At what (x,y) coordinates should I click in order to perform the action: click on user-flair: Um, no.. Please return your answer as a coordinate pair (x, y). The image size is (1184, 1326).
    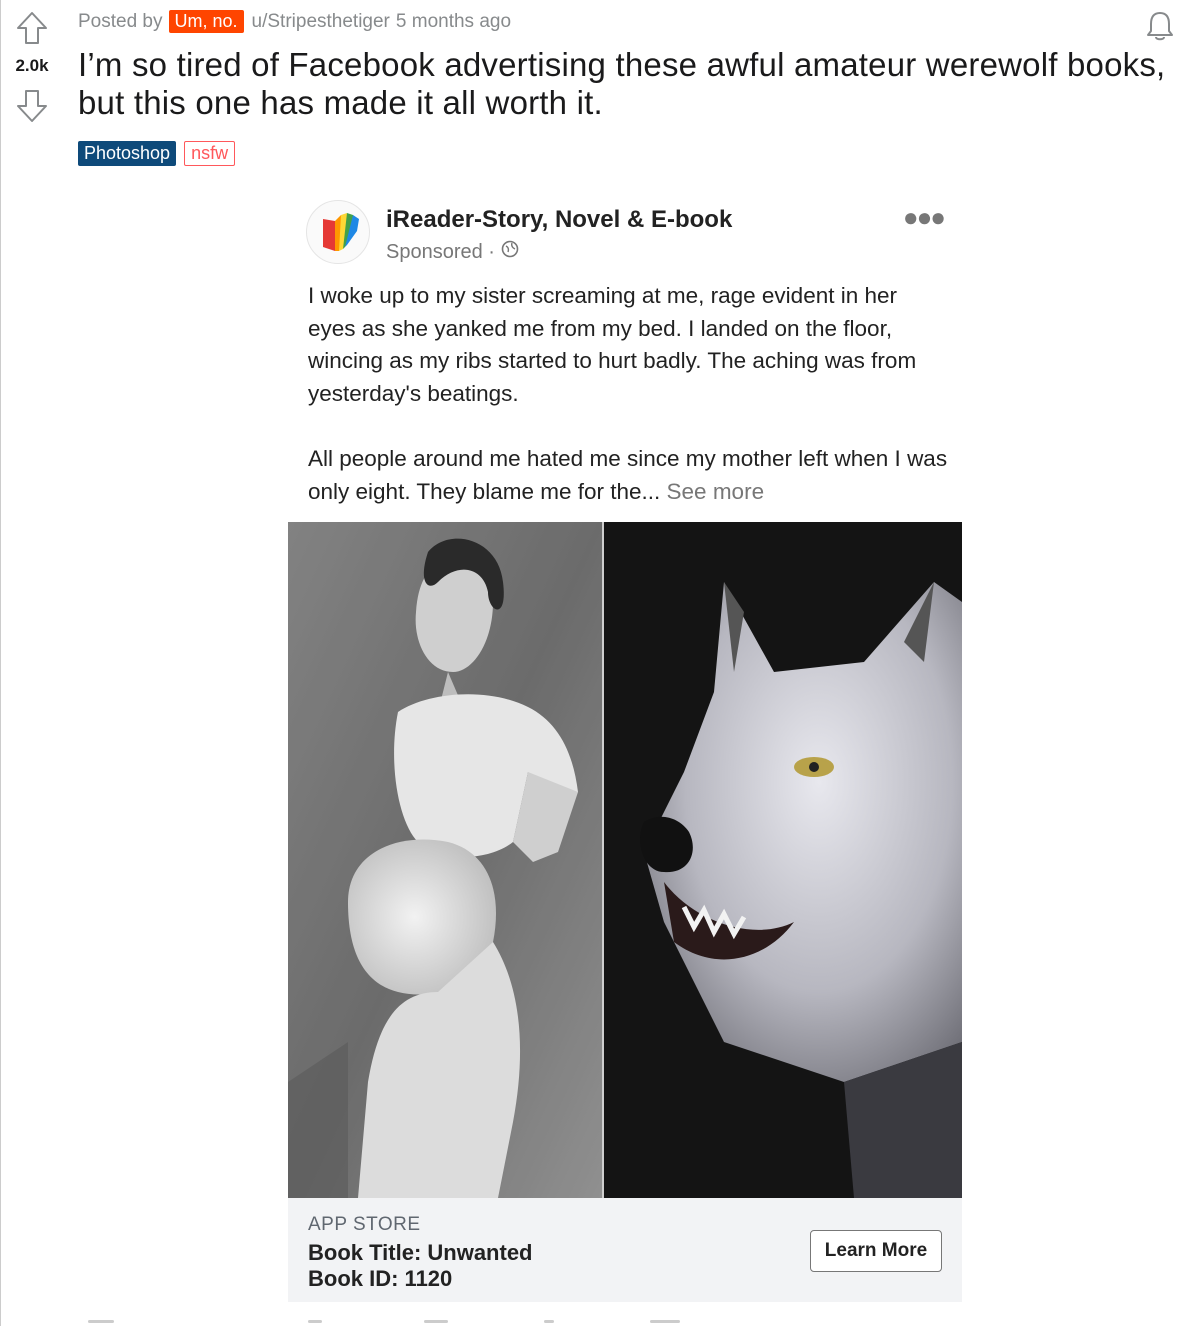
    Looking at the image, I should click on (206, 21).